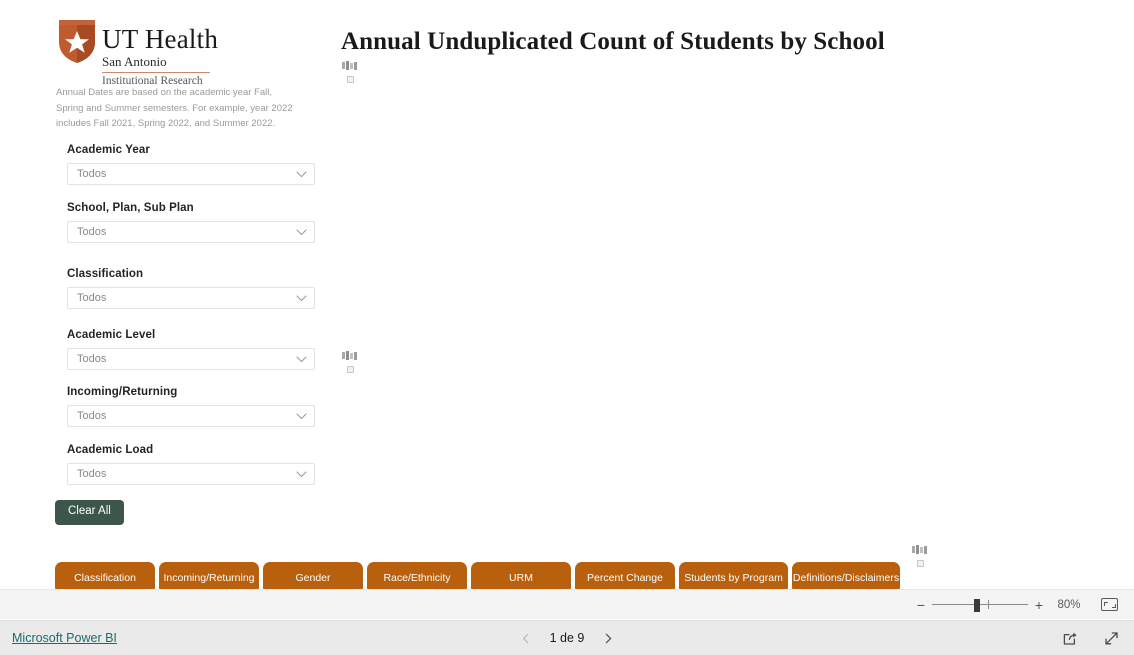 The image size is (1134, 655). I want to click on filter-incoming-returning: Incoming/Returning Todos, so click(191, 406).